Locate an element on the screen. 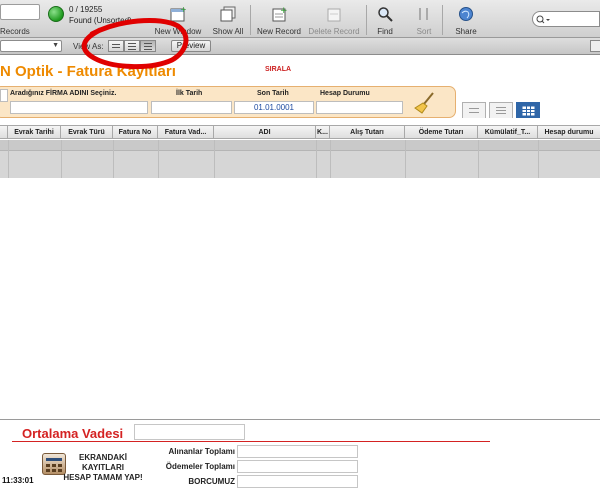 The width and height of the screenshot is (600, 490). payments-total-label: Ödemeler Toplamı is located at coordinates (200, 466).